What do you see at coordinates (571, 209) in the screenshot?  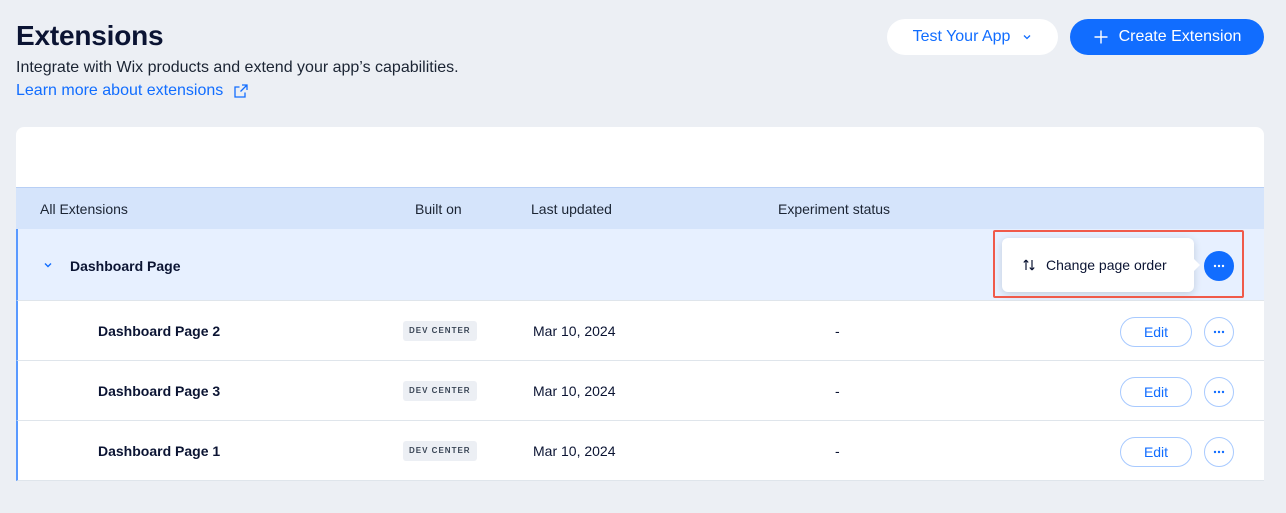 I see `column-last-updated: Last updated` at bounding box center [571, 209].